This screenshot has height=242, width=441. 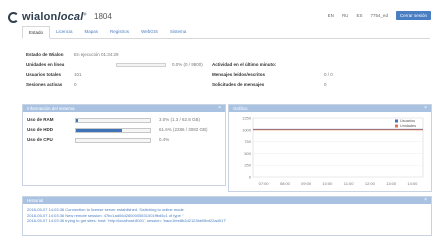 What do you see at coordinates (78, 74) in the screenshot?
I see `users-total-value: 101` at bounding box center [78, 74].